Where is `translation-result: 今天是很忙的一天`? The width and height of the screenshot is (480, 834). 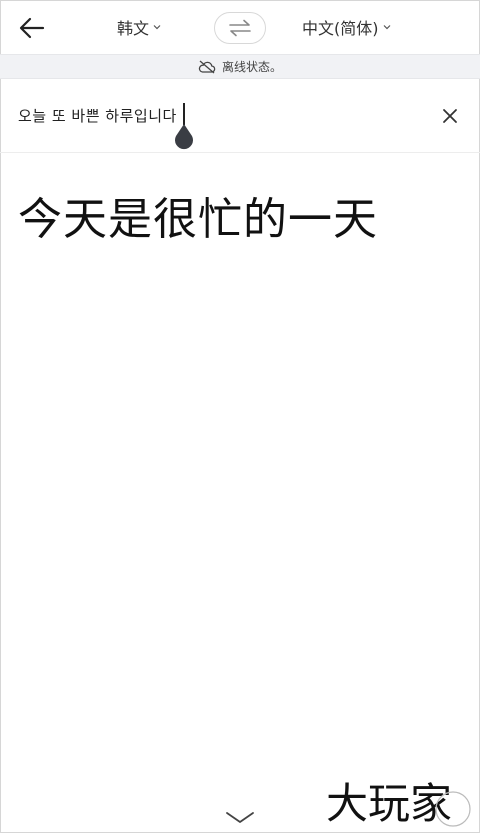
translation-result: 今天是很忙的一天 is located at coordinates (198, 219).